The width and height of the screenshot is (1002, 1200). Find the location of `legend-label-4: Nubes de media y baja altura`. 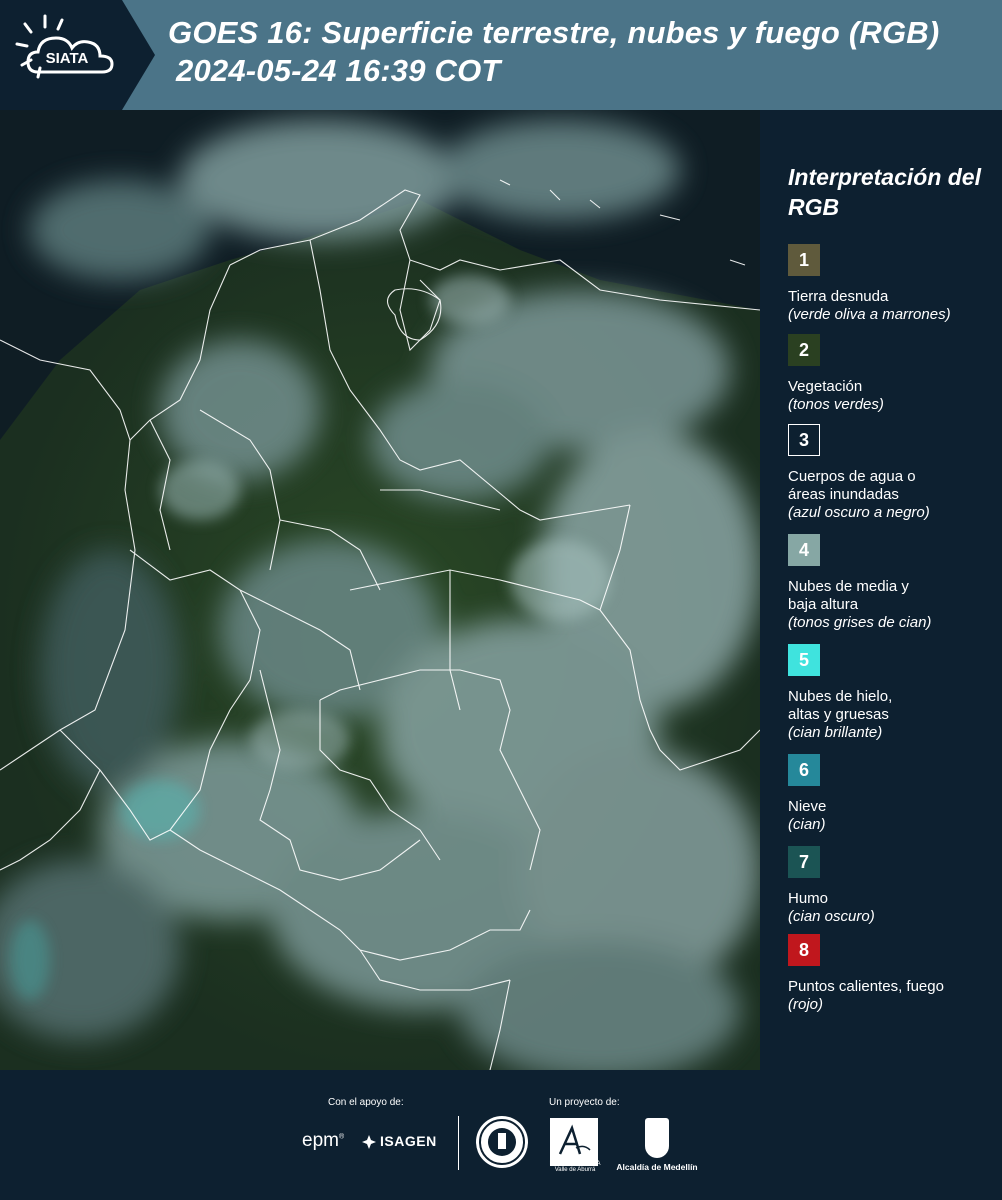

legend-label-4: Nubes de media y baja altura is located at coordinates (848, 595).